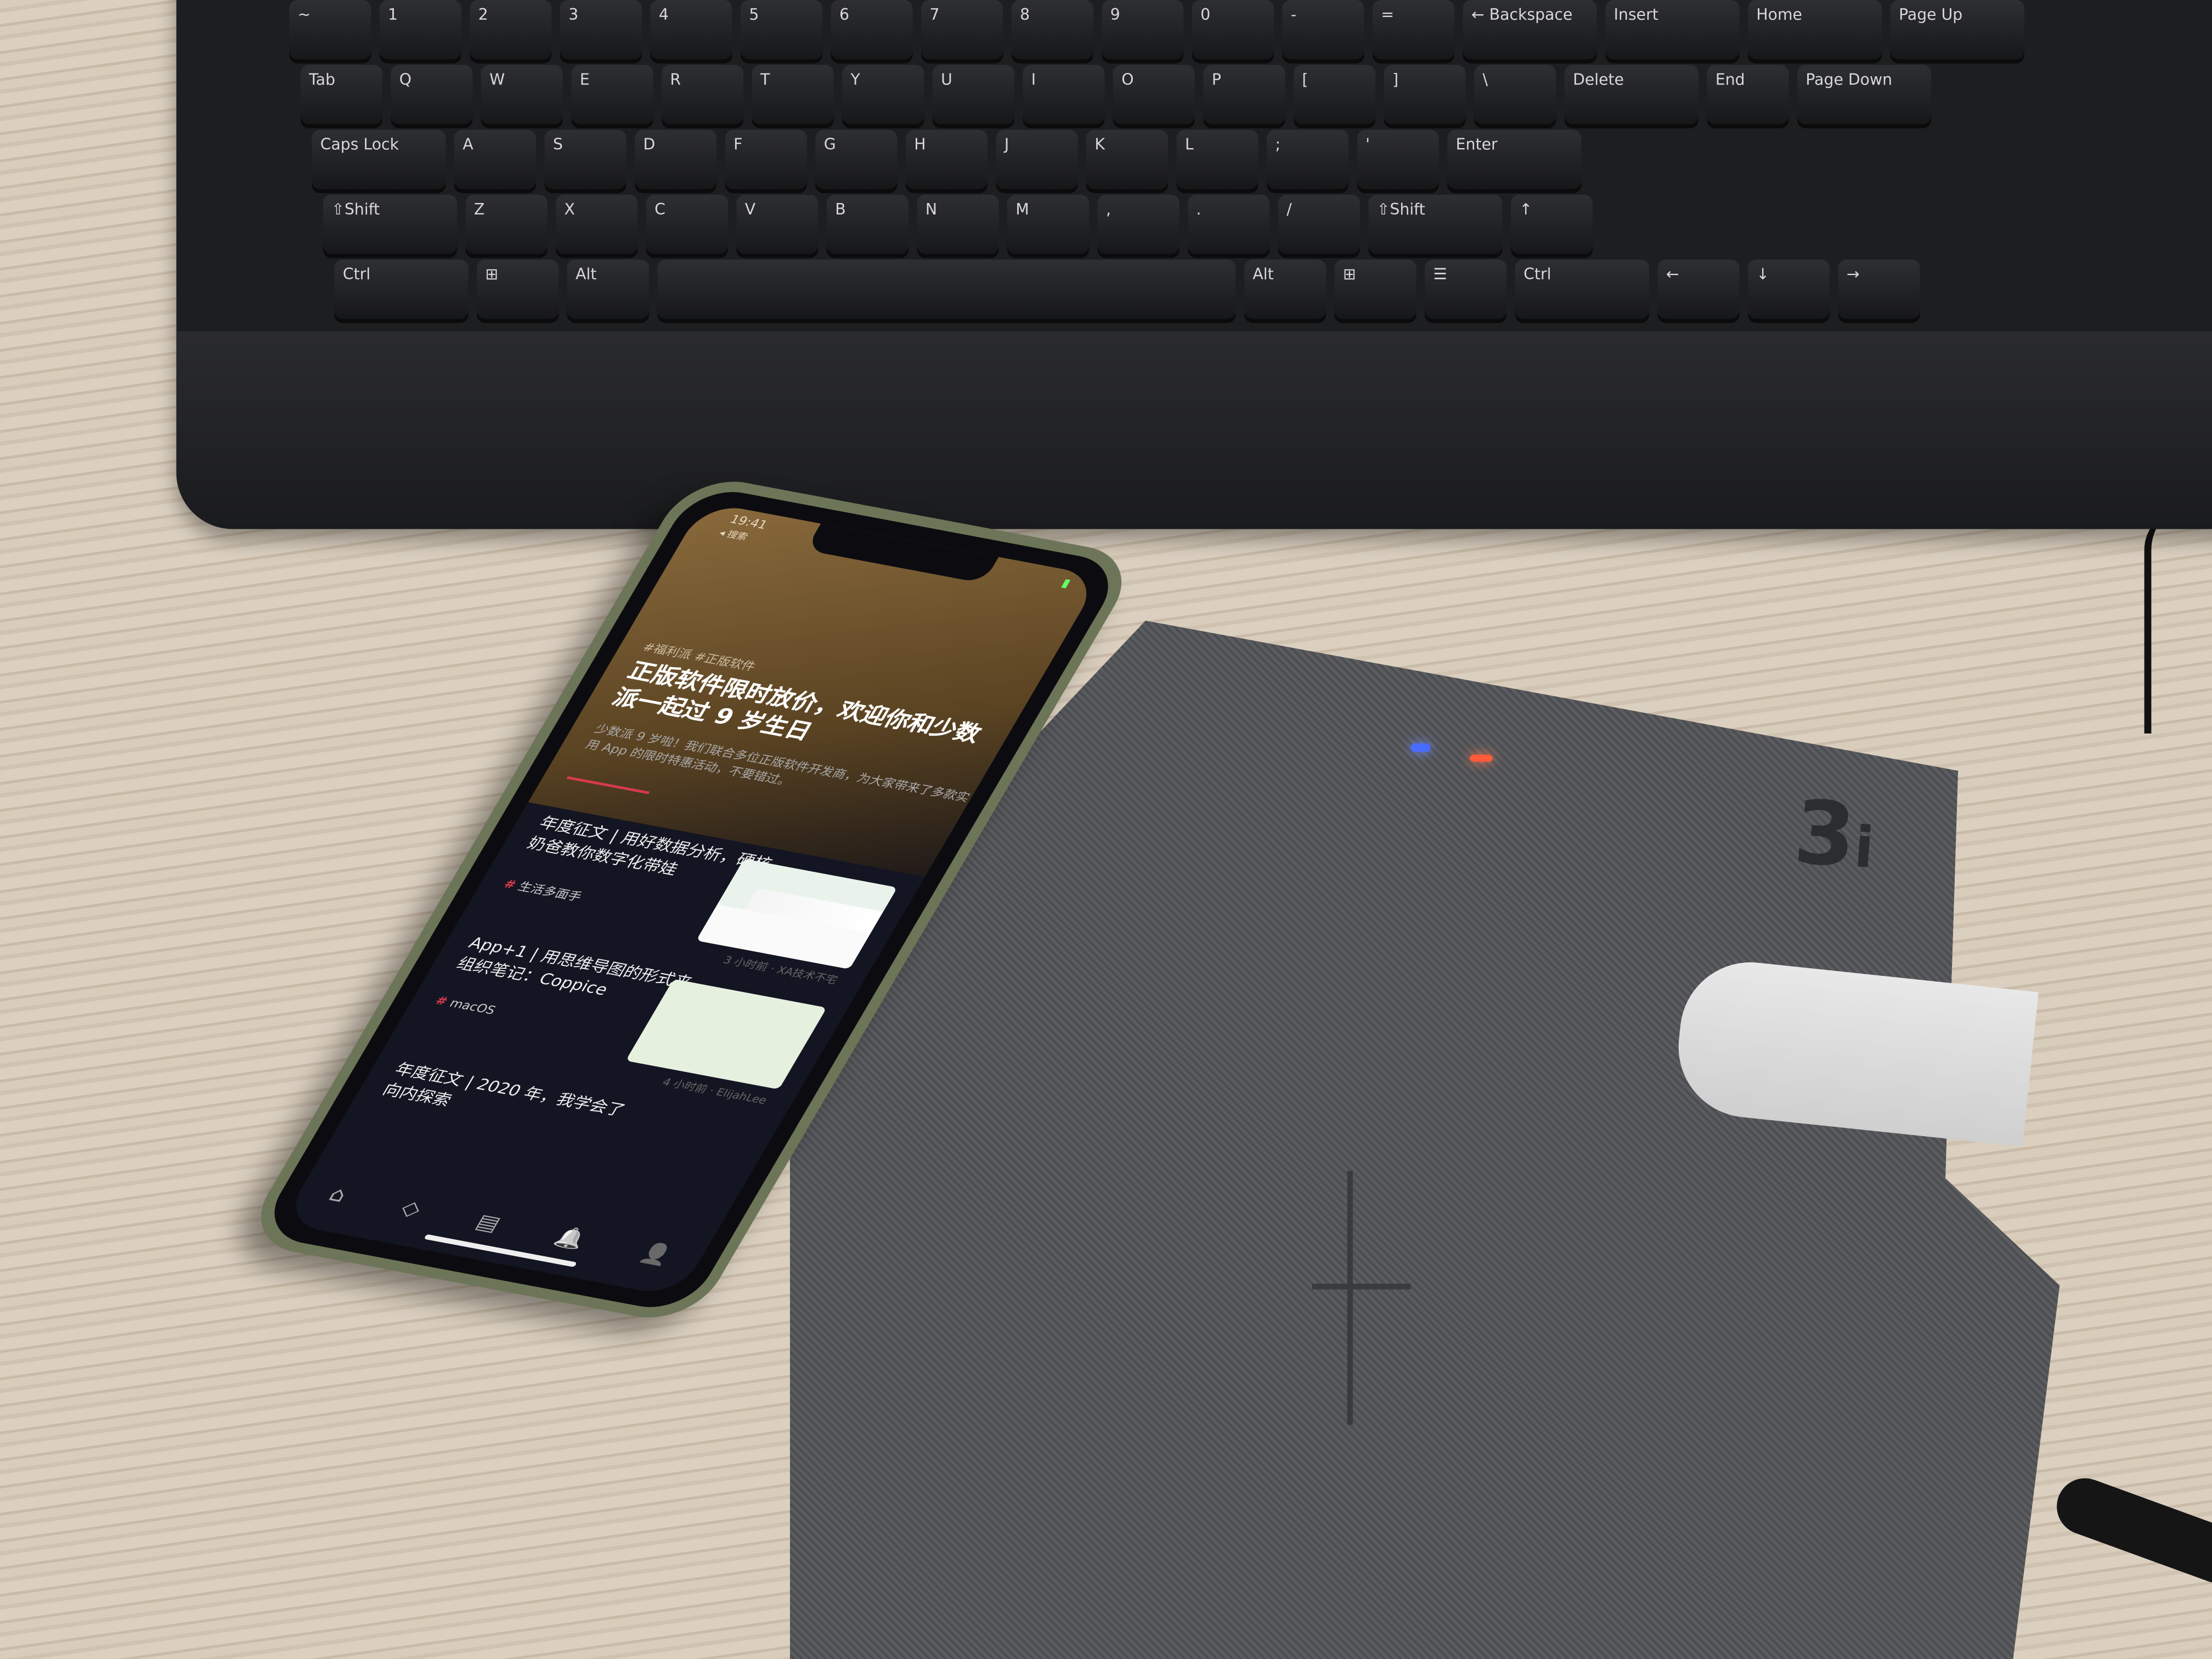 This screenshot has width=2212, height=1659. What do you see at coordinates (1323, 29) in the screenshot?
I see `key: -` at bounding box center [1323, 29].